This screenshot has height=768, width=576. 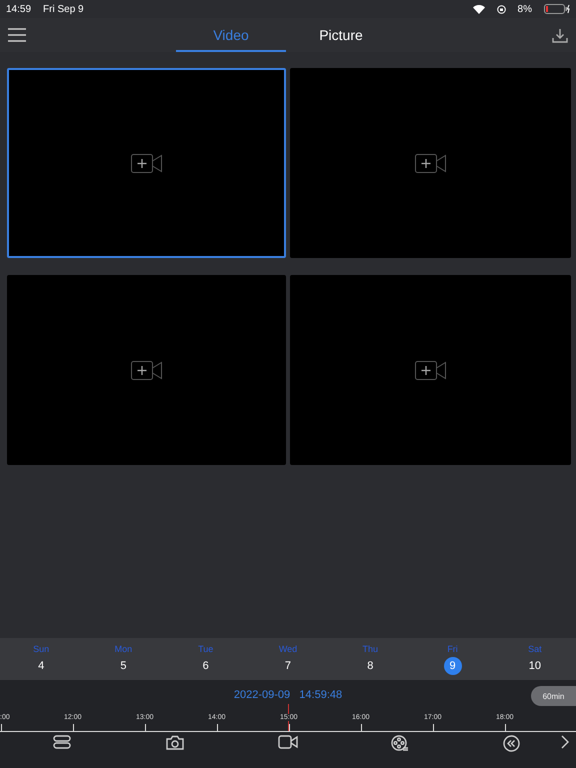 I want to click on calendar-day: 10, so click(x=535, y=665).